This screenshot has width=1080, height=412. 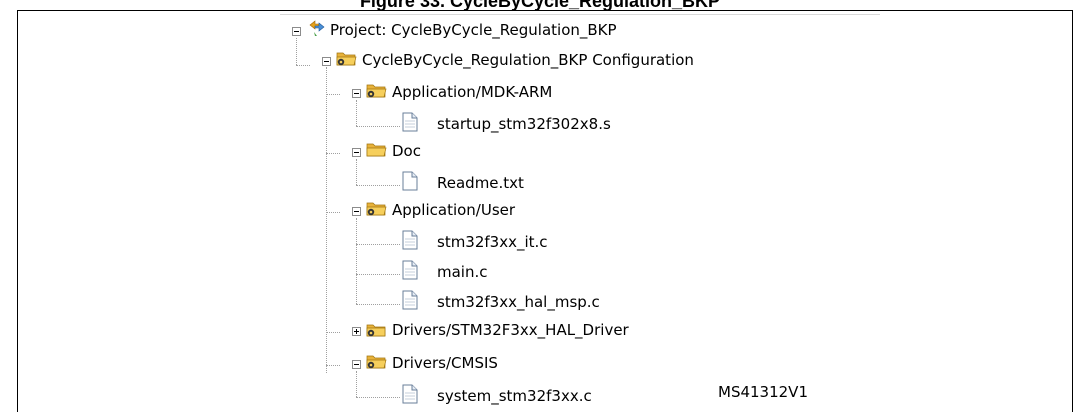 I want to click on tree-node-readme: Readme.txt, so click(x=480, y=183).